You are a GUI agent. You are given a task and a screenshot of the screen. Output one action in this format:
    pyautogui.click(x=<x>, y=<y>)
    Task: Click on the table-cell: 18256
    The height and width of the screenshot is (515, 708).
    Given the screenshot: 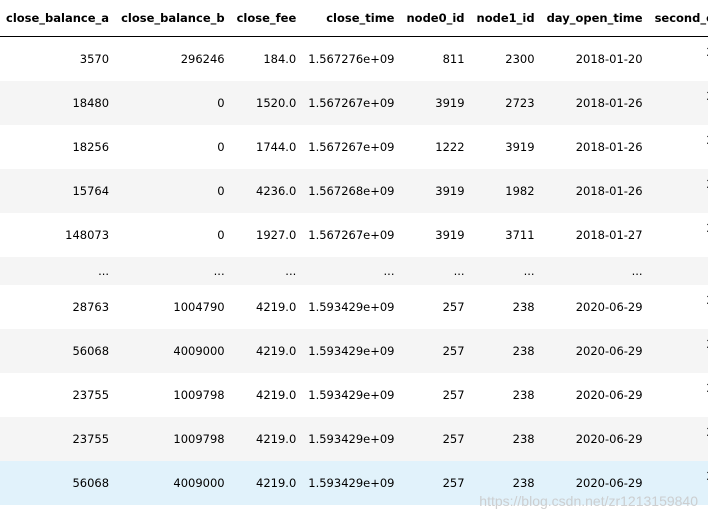 What is the action you would take?
    pyautogui.click(x=58, y=147)
    